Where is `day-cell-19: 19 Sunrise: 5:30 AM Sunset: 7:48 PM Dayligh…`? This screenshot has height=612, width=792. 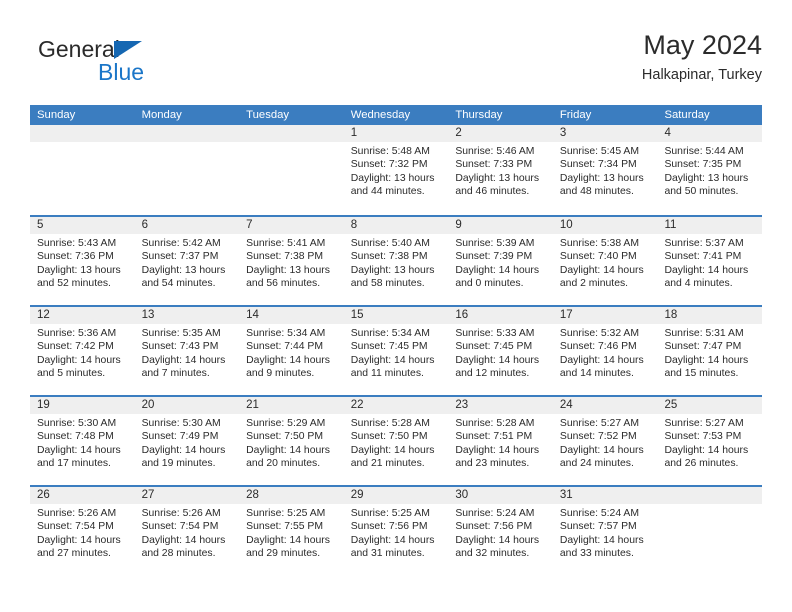
day-cell-19: 19 Sunrise: 5:30 AM Sunset: 7:48 PM Dayligh… is located at coordinates (82, 441).